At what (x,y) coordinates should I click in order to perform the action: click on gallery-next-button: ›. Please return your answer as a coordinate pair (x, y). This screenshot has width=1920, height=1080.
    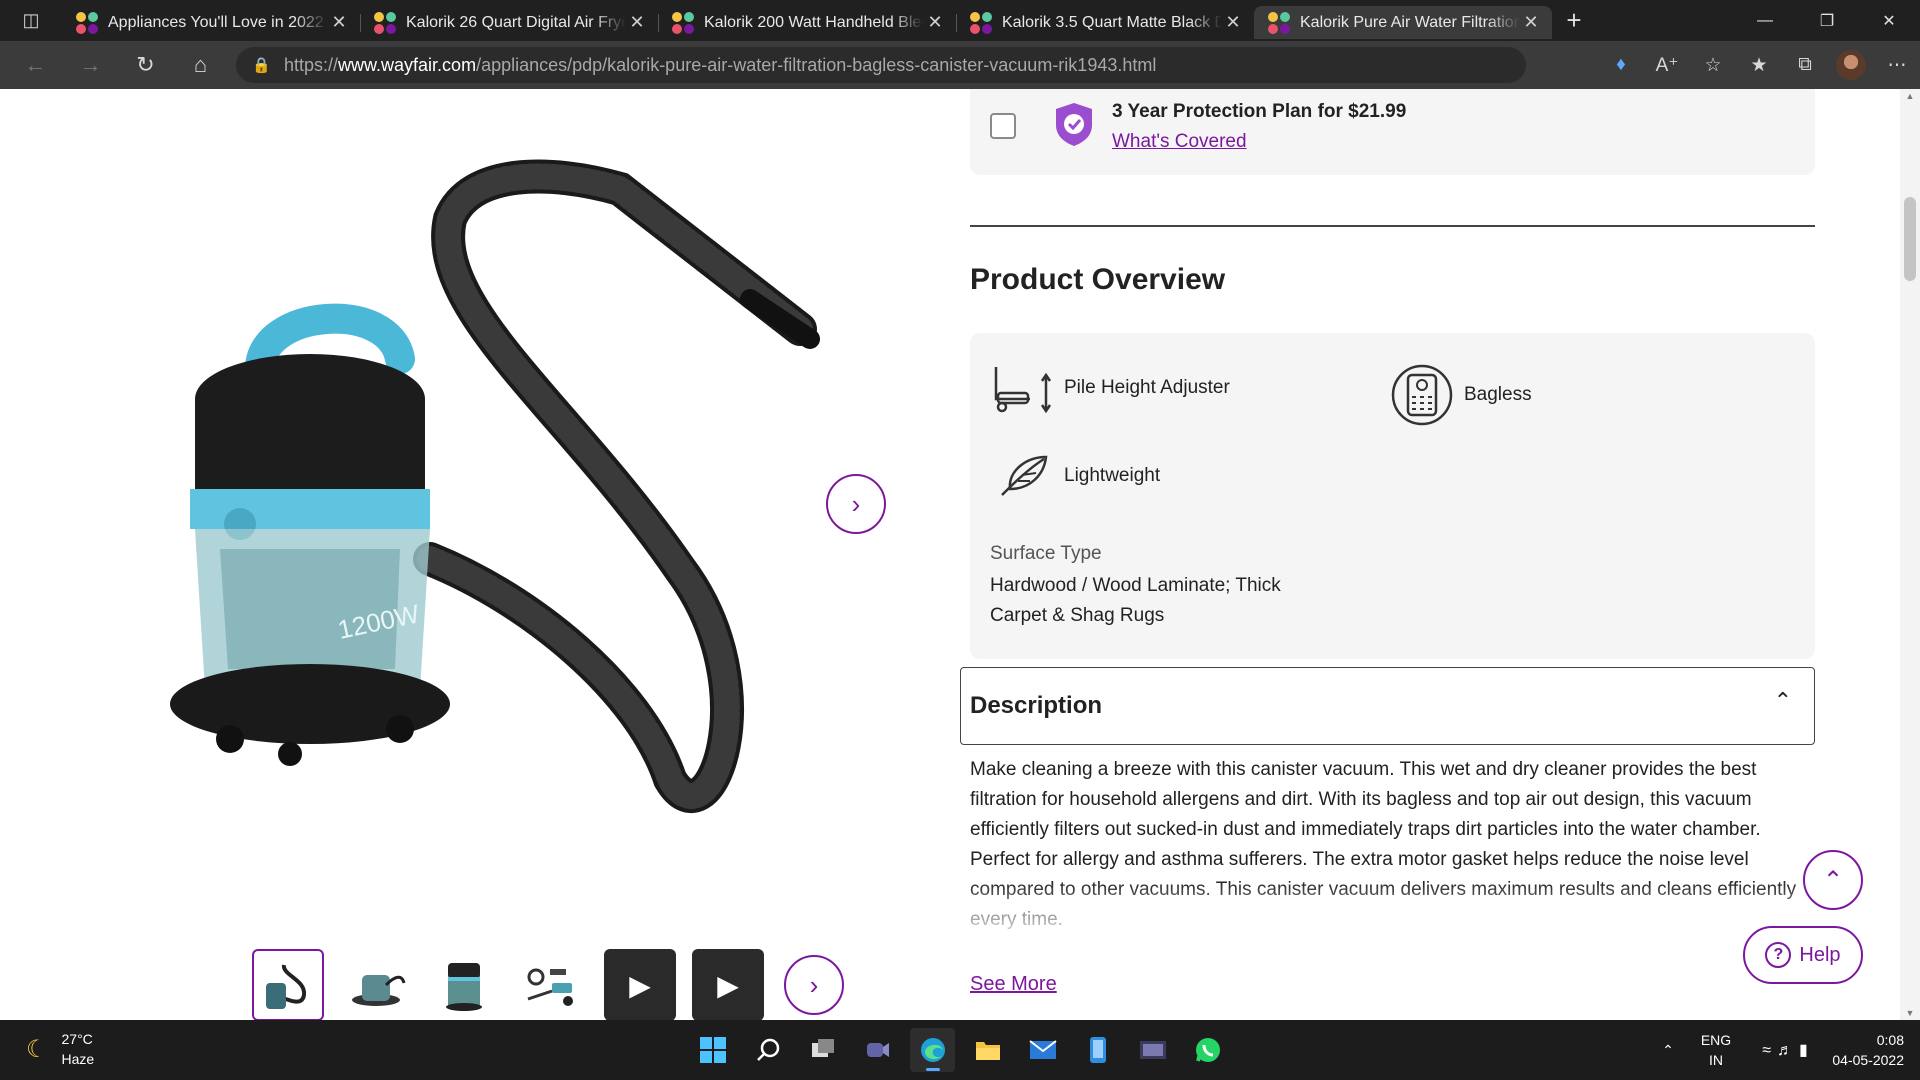
    Looking at the image, I should click on (856, 504).